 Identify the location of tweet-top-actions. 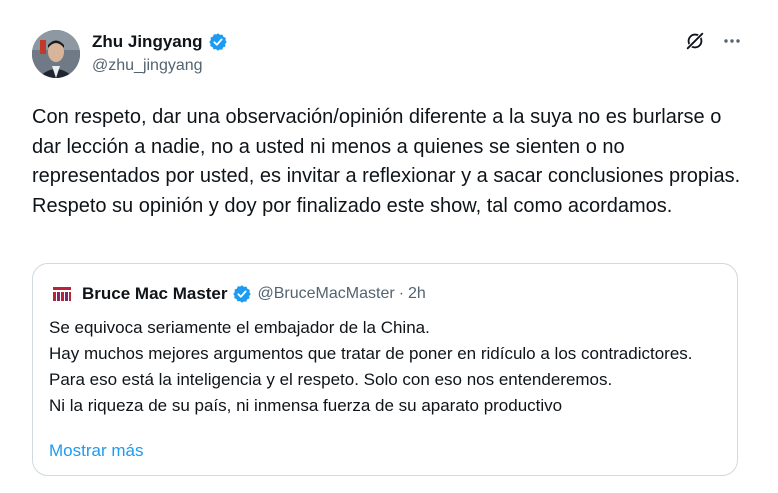
(713, 43).